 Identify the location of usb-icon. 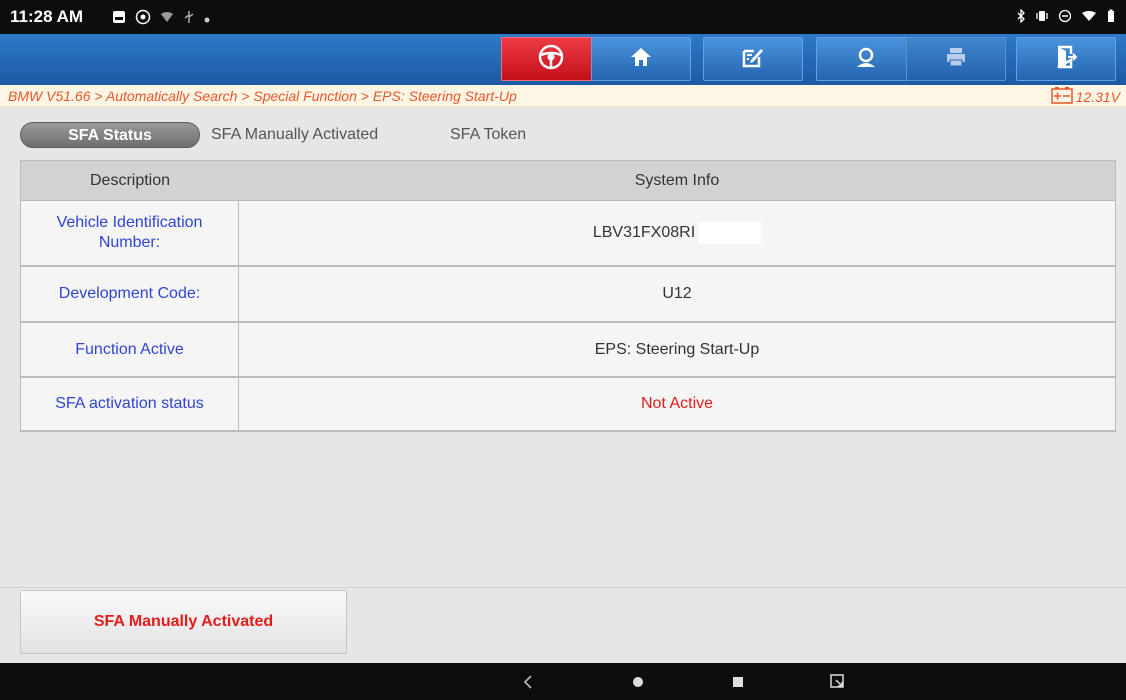
(189, 19).